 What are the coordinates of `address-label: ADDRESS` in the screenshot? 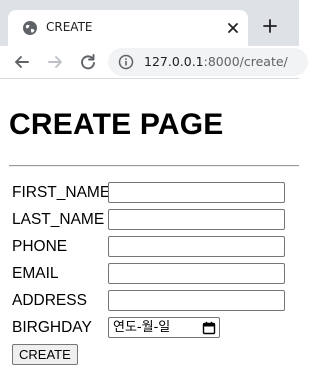 It's located at (49, 300).